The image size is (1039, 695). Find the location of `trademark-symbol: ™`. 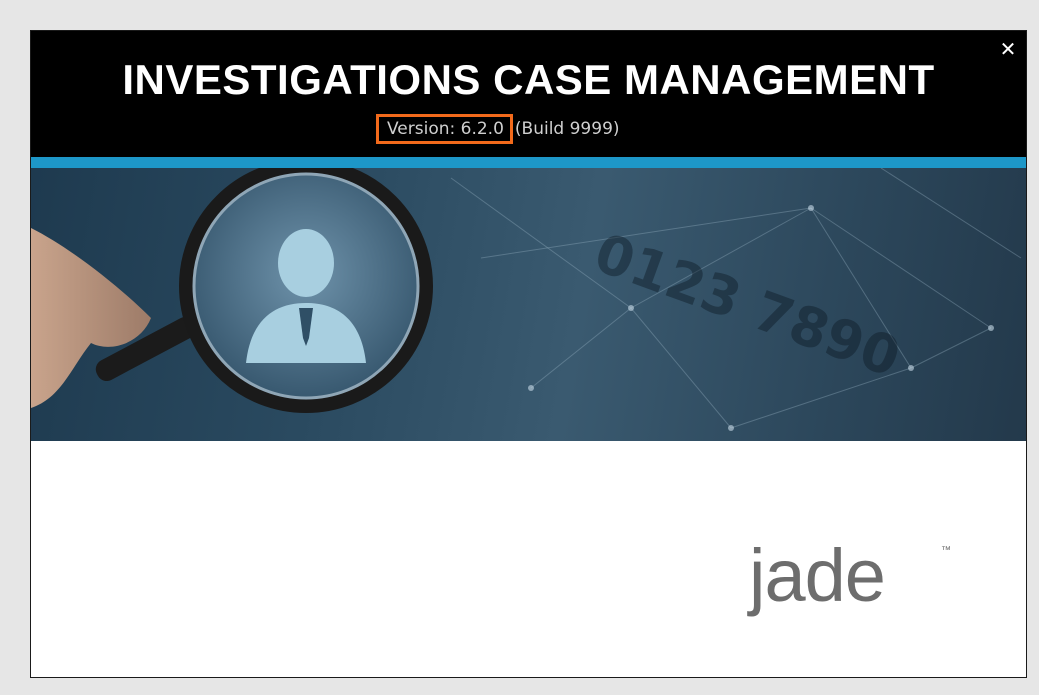

trademark-symbol: ™ is located at coordinates (946, 550).